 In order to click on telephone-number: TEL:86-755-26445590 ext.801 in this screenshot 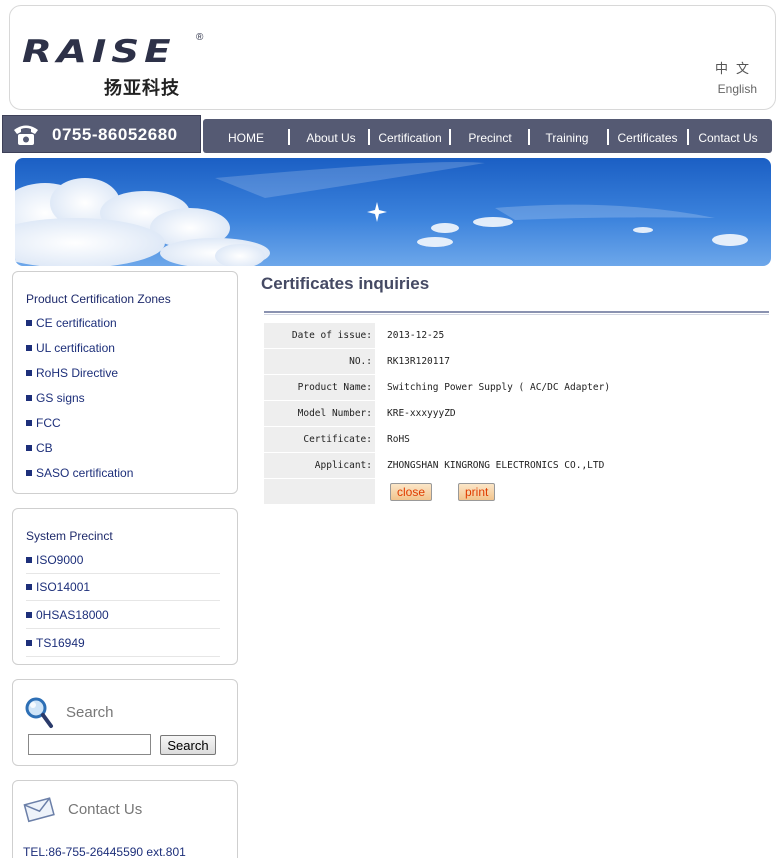, I will do `click(104, 851)`.